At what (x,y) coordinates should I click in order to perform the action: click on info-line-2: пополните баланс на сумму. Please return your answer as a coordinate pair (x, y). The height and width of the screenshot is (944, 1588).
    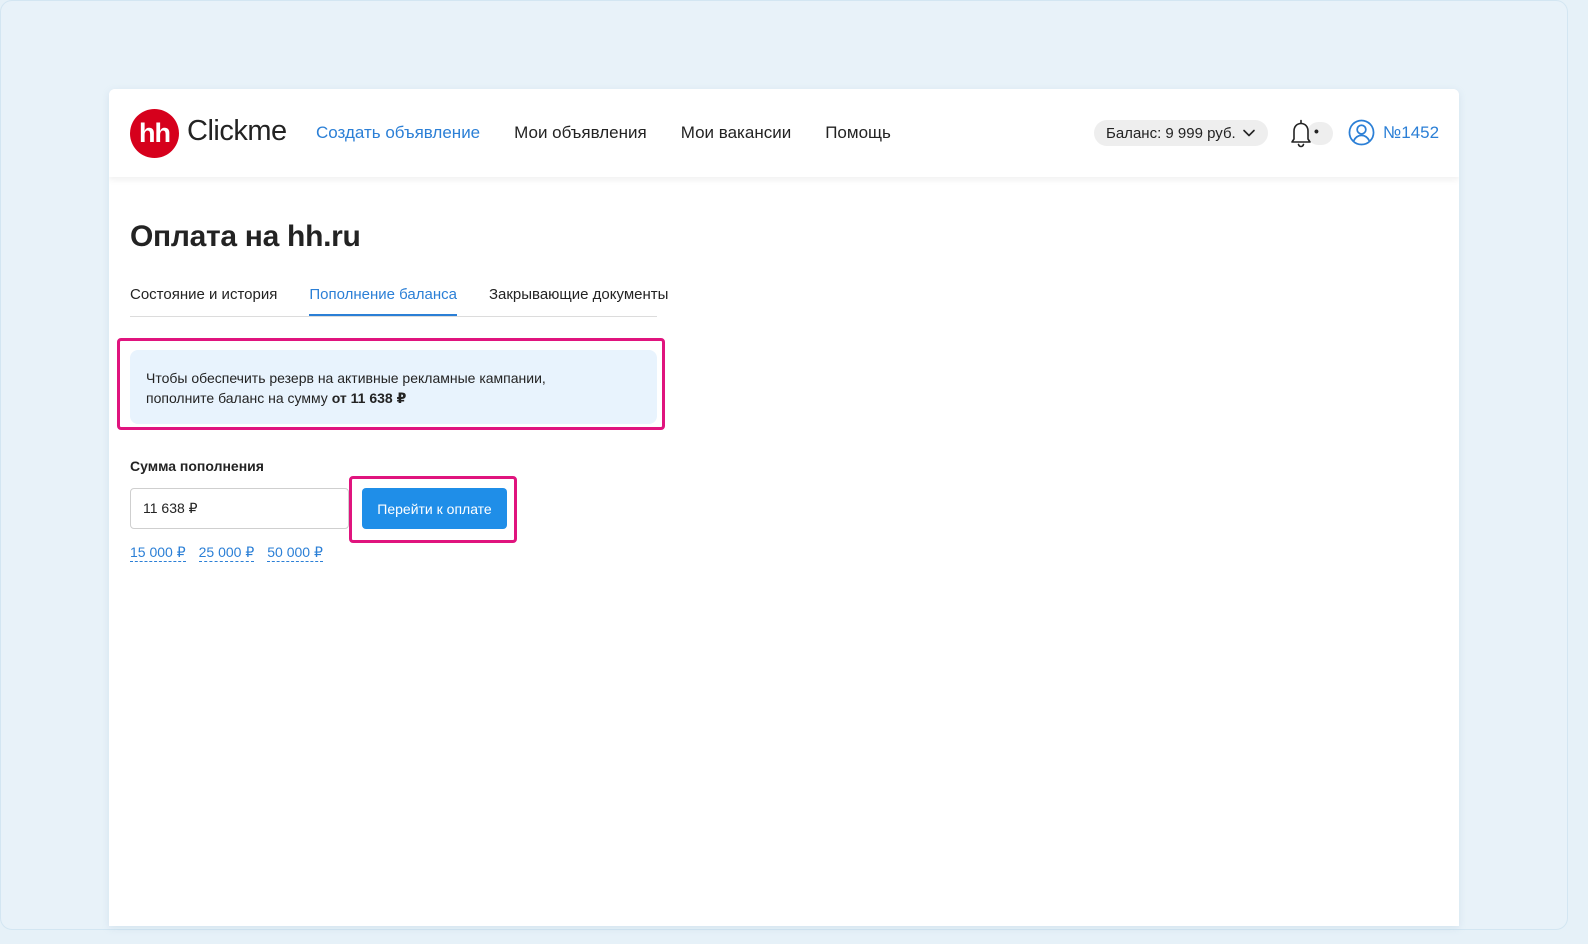
    Looking at the image, I should click on (237, 398).